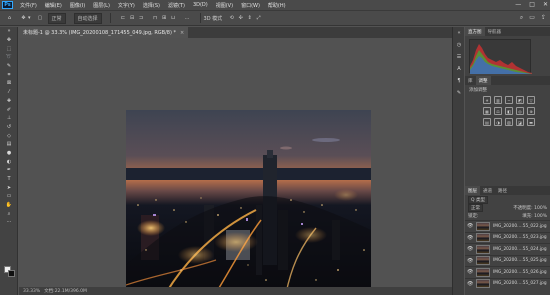 The height and width of the screenshot is (295, 550). Describe the element at coordinates (9, 66) in the screenshot. I see `quick-select-tool-icon: ✎` at that location.